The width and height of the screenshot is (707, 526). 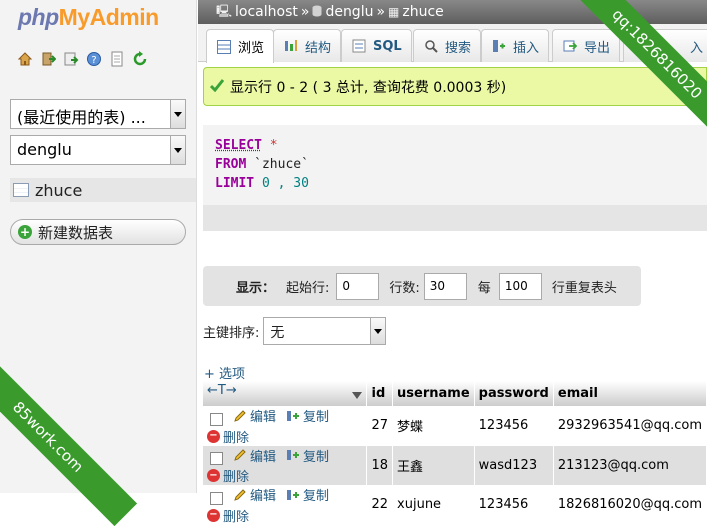 I want to click on reload-icon, so click(x=140, y=59).